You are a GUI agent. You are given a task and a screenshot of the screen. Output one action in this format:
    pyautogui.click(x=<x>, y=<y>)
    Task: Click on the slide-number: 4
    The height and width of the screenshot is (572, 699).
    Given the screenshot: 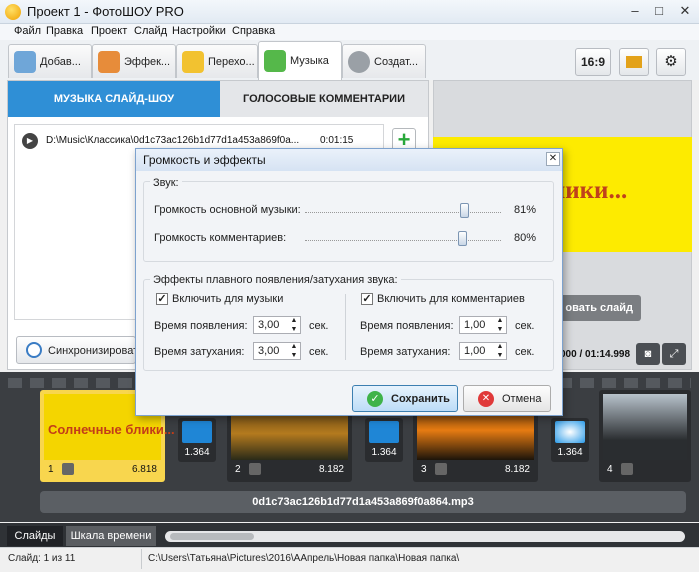 What is the action you would take?
    pyautogui.click(x=610, y=469)
    